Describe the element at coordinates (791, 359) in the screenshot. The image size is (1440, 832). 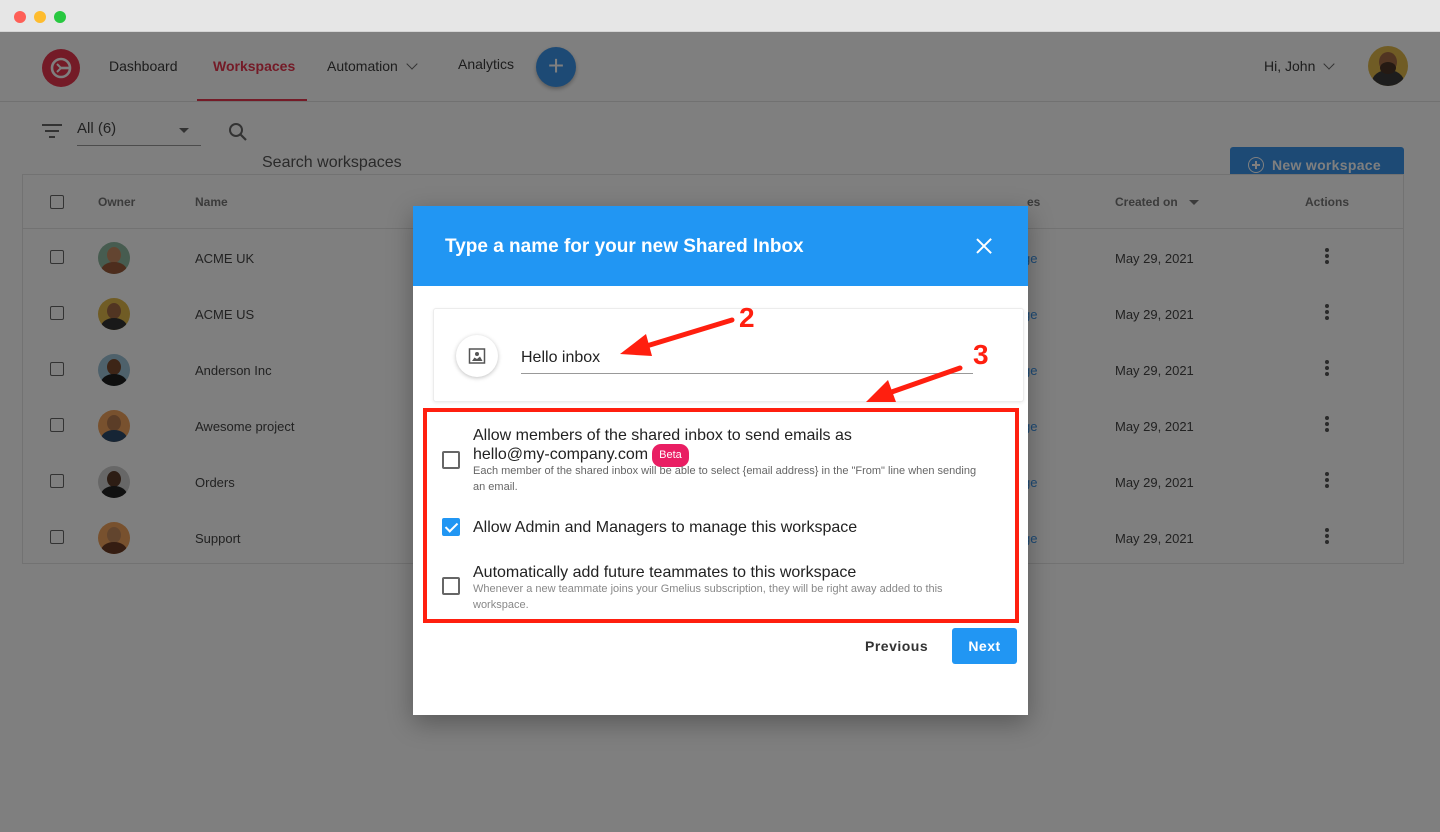
I see `annotation-arrows` at that location.